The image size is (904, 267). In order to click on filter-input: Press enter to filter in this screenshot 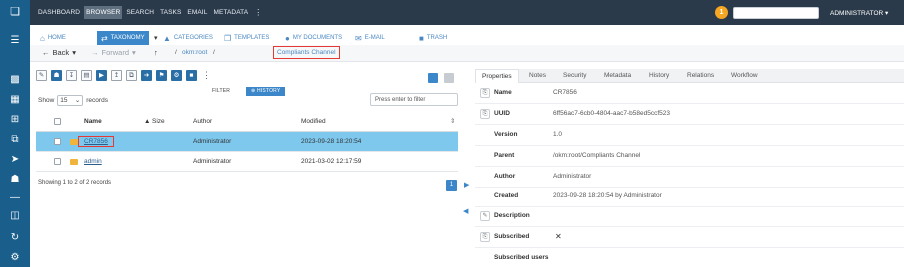, I will do `click(414, 99)`.